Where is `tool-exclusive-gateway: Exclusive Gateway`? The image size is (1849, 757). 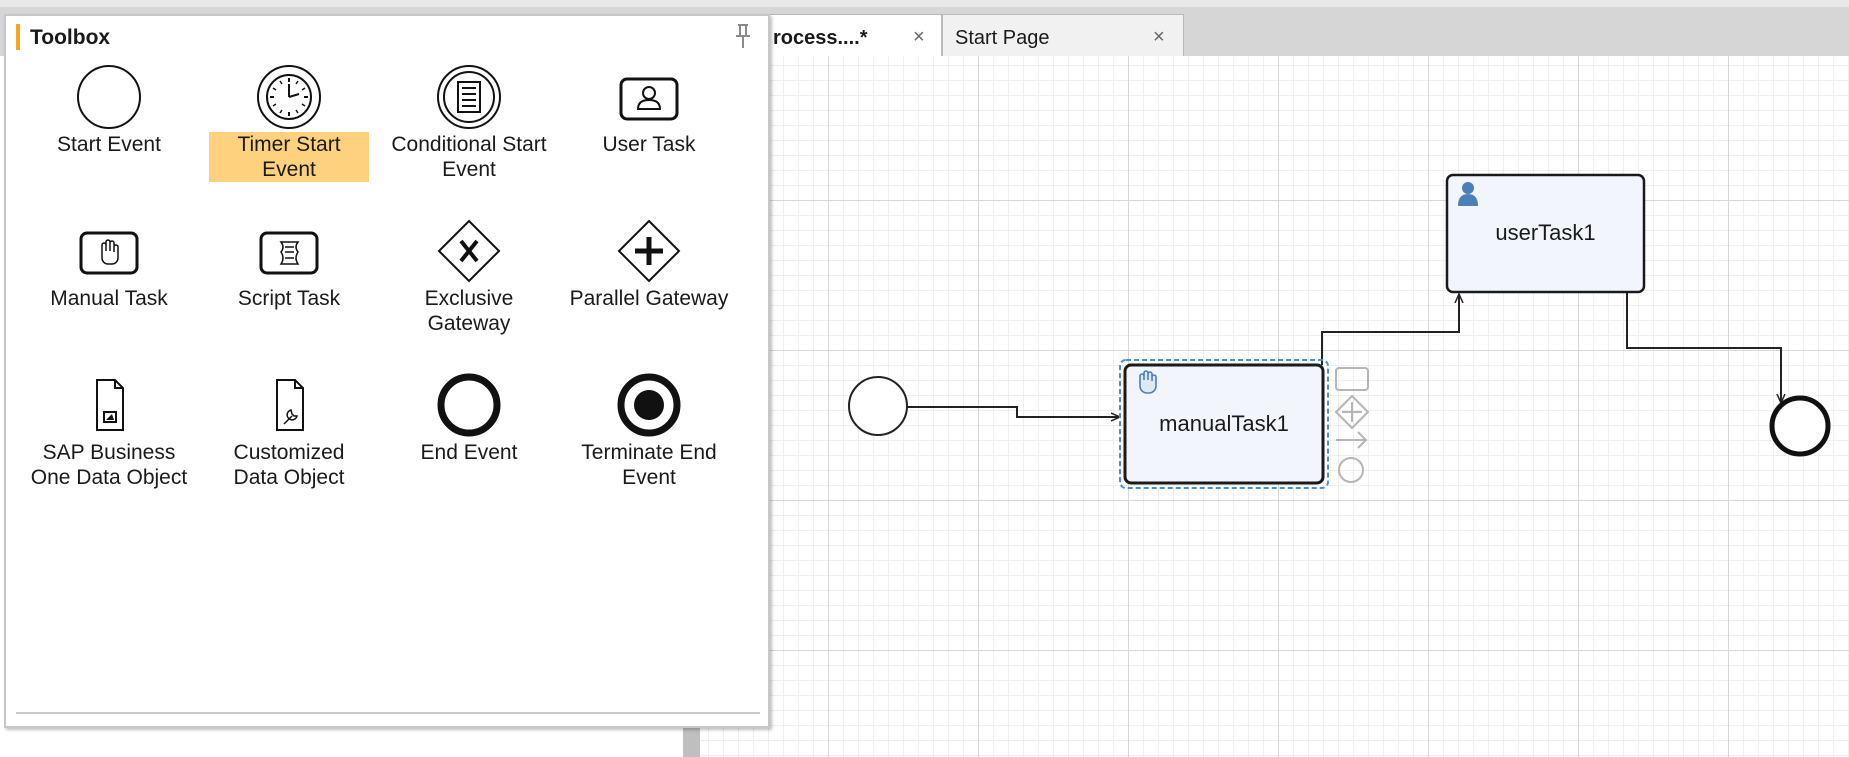
tool-exclusive-gateway: Exclusive Gateway is located at coordinates (469, 277).